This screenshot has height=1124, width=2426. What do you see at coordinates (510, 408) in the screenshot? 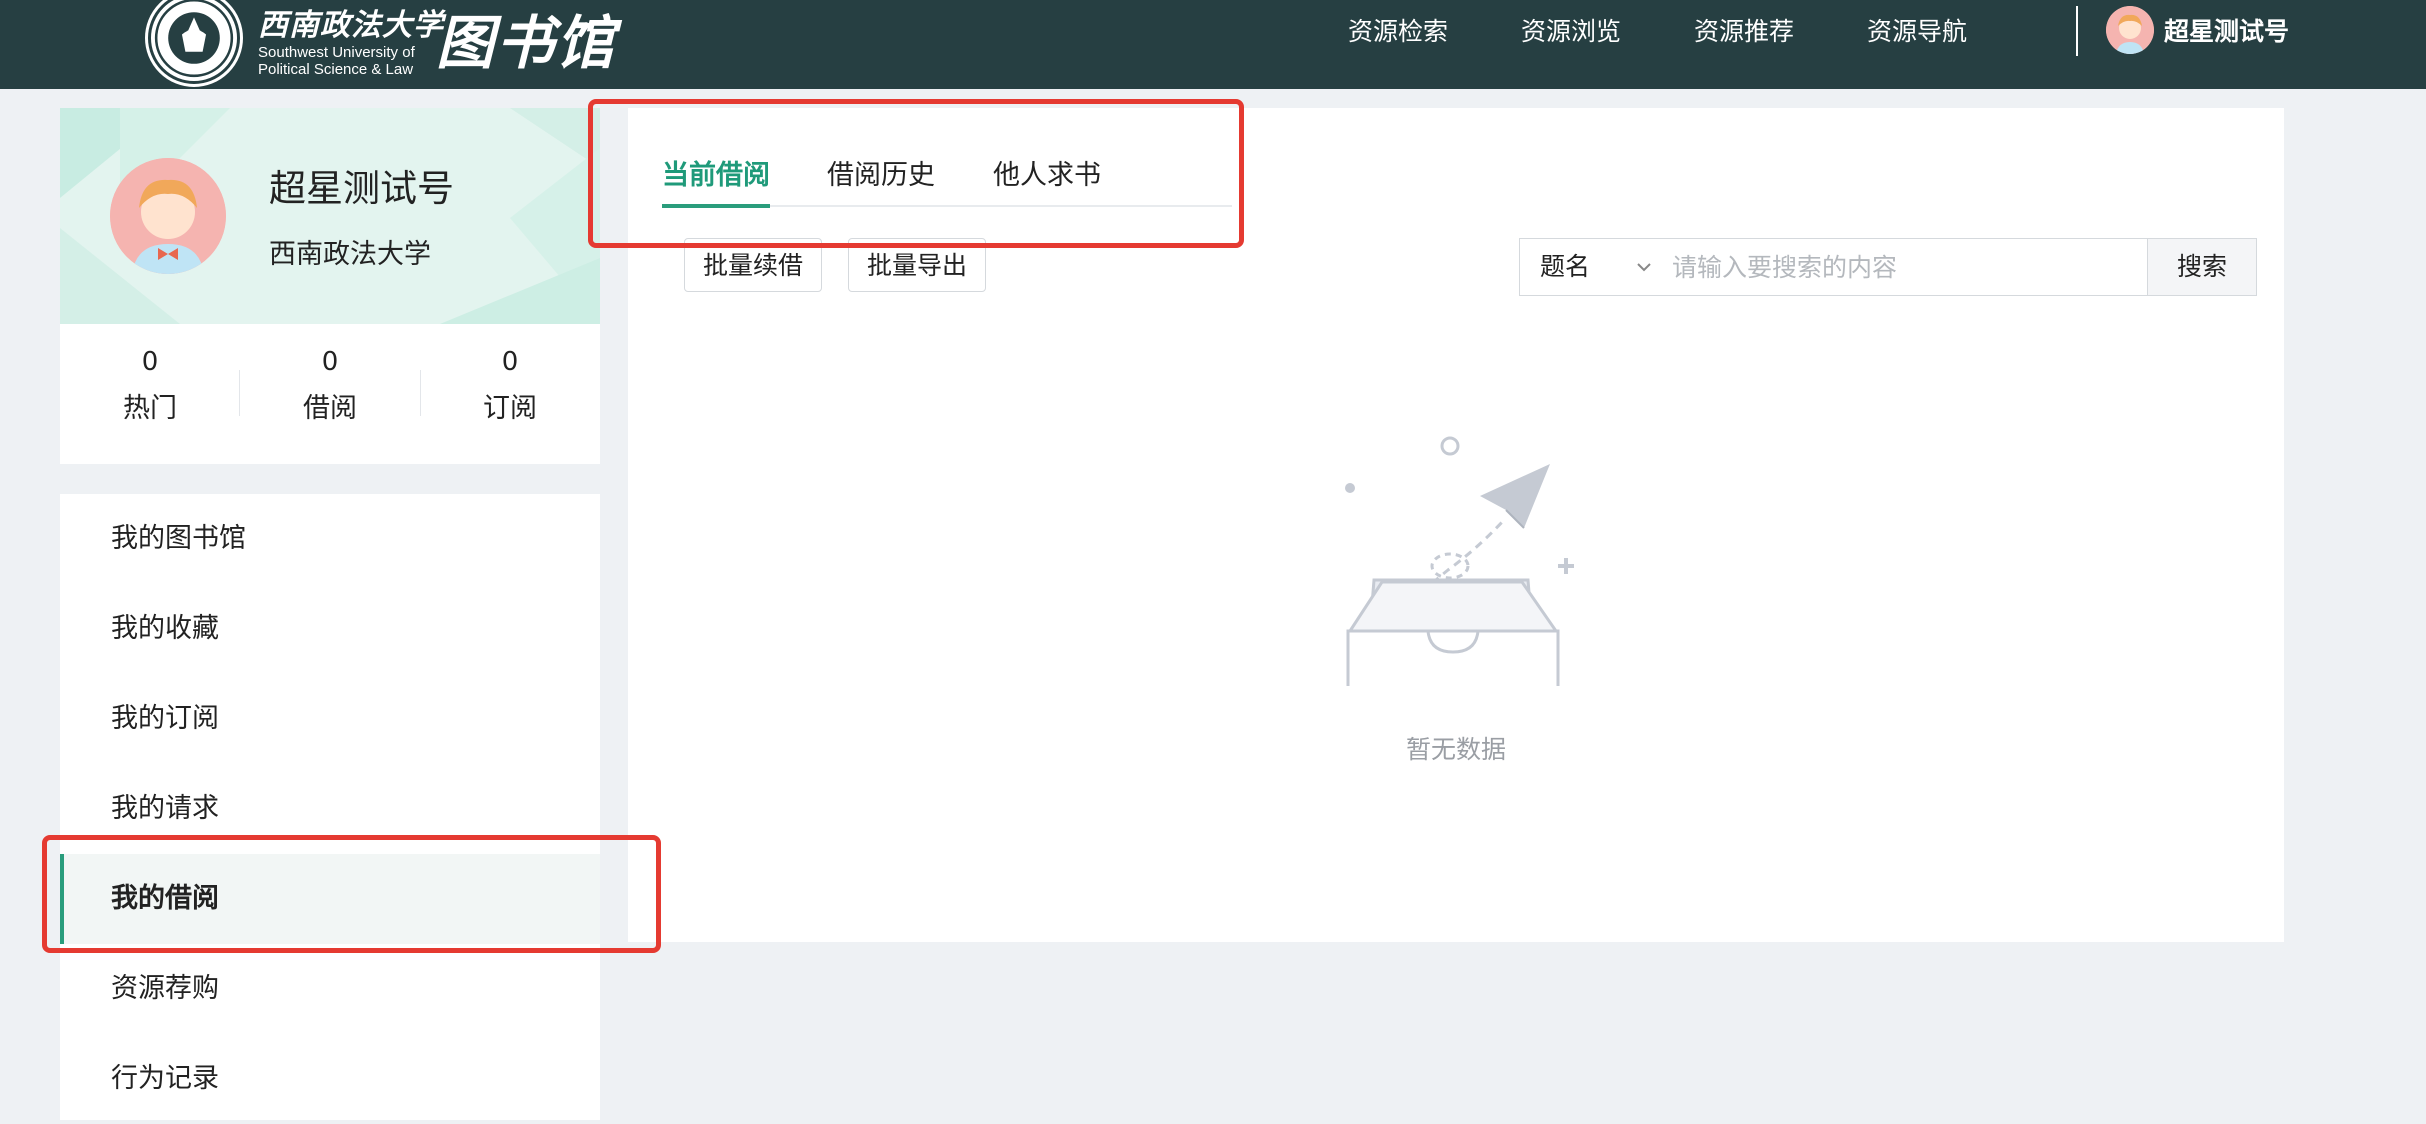
I see `stat-subscribe-label: 订阅` at bounding box center [510, 408].